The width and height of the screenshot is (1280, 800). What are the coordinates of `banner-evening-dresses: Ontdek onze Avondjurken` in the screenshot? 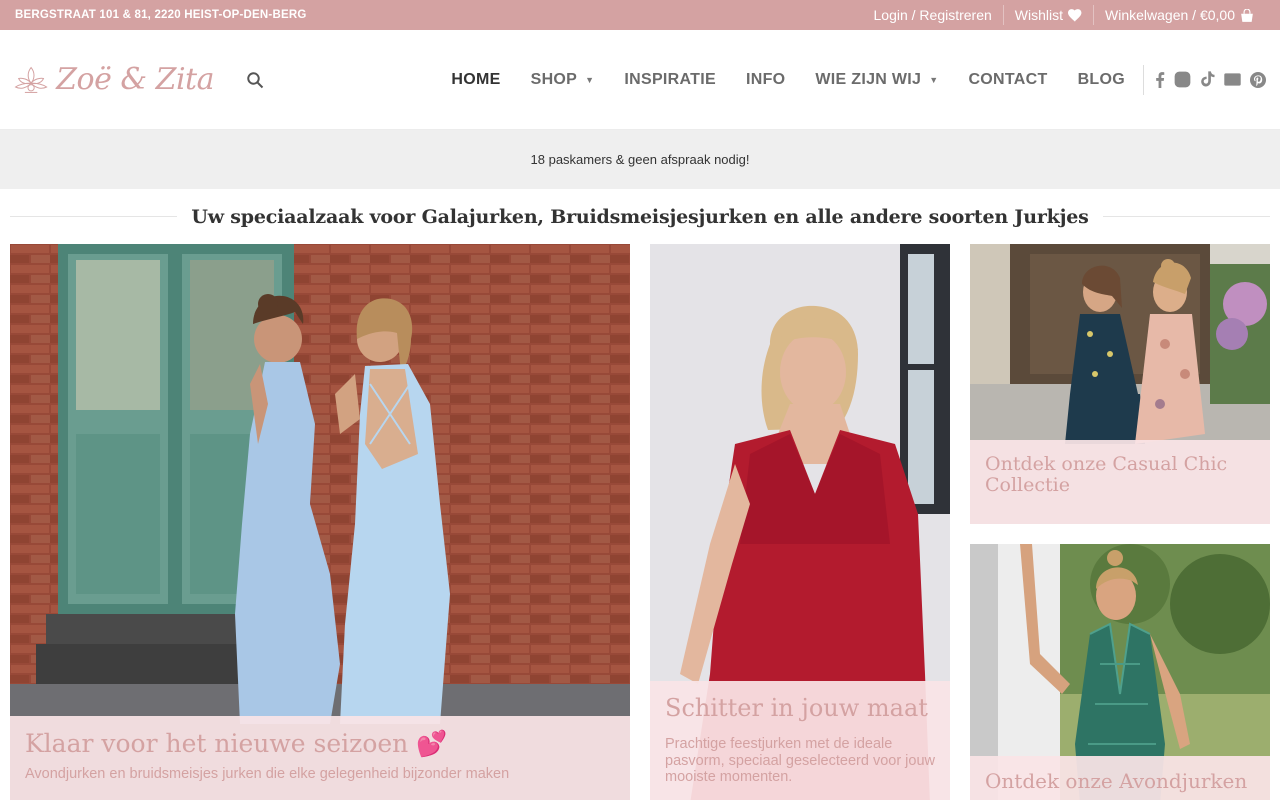 It's located at (1120, 672).